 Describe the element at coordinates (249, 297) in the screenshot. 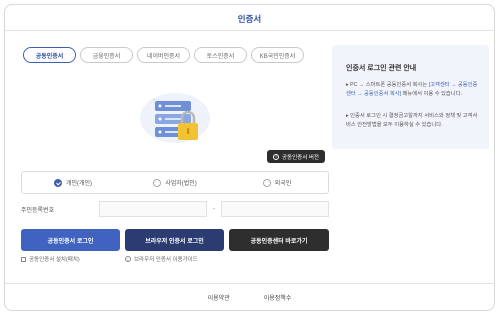

I see `footer: 이용약관 이용정책수` at that location.